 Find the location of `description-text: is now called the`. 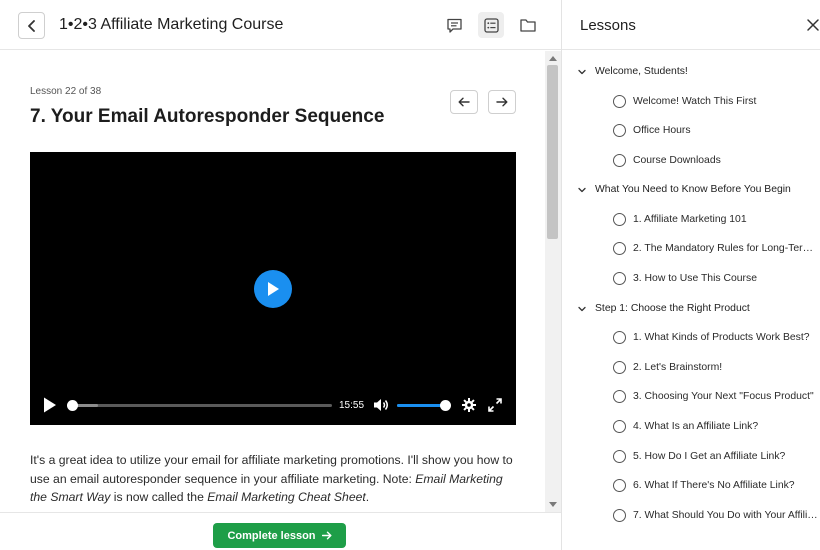

description-text: is now called the is located at coordinates (159, 497).